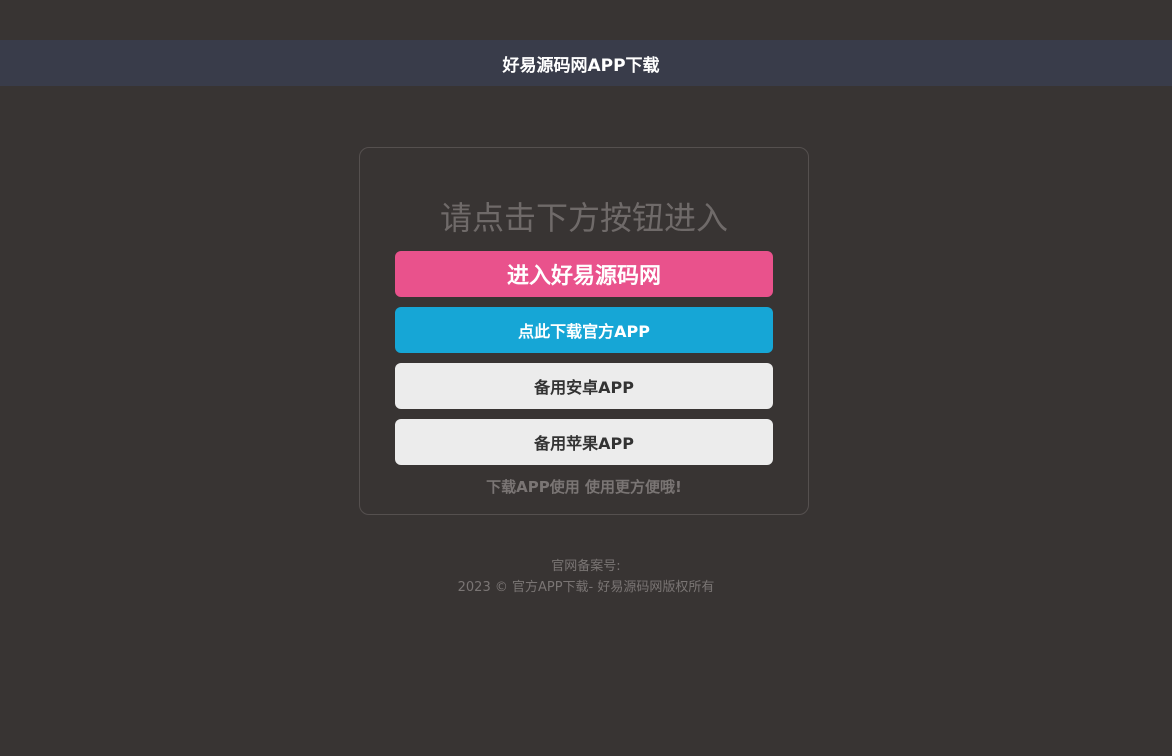 The width and height of the screenshot is (1172, 756). I want to click on backup-android-app-button: 备用安卓APP, so click(584, 386).